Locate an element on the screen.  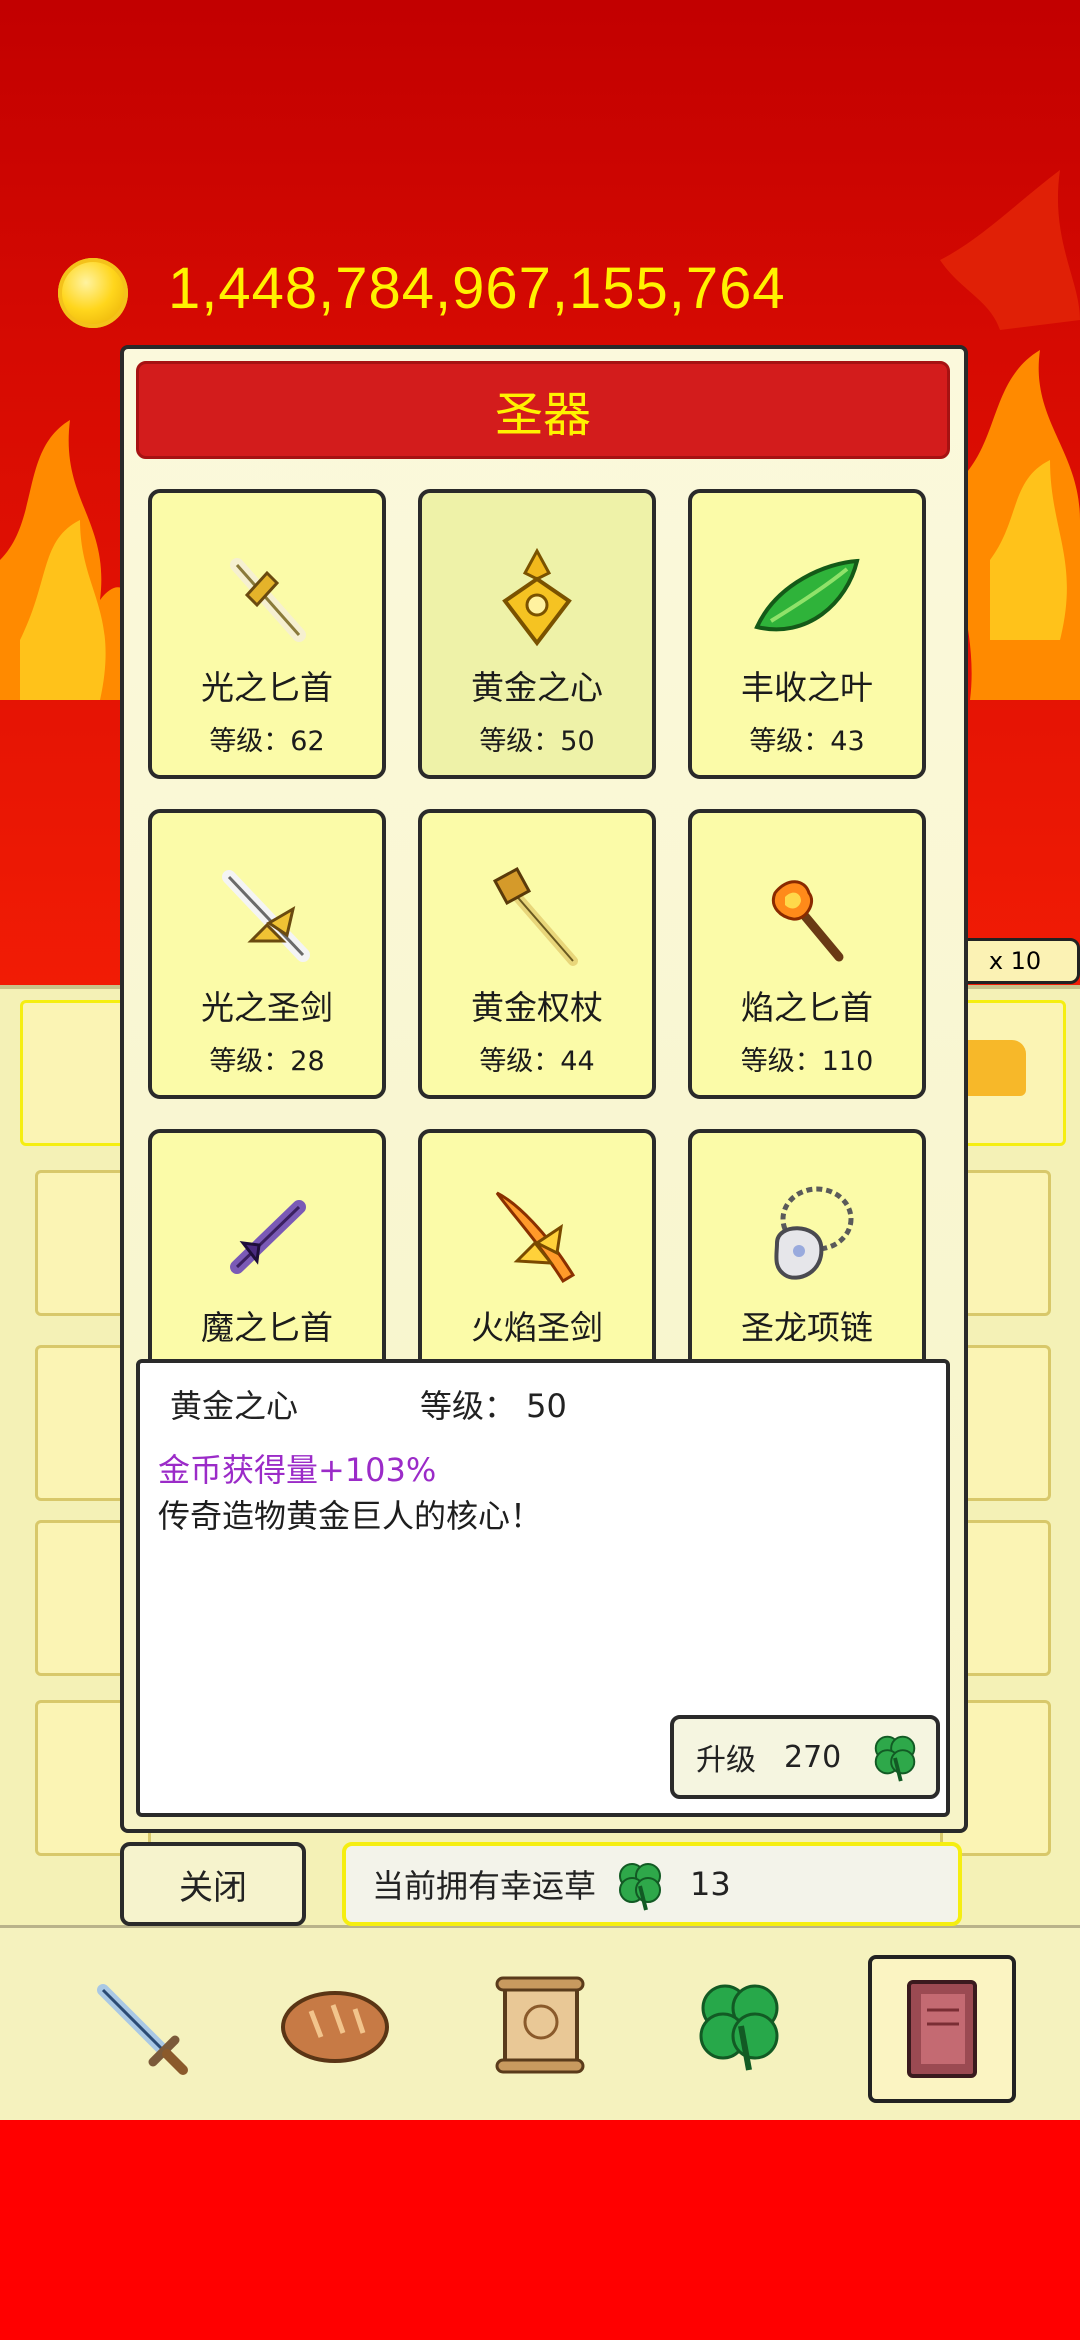
artifact-name: 黄金权杖 is located at coordinates (537, 1007).